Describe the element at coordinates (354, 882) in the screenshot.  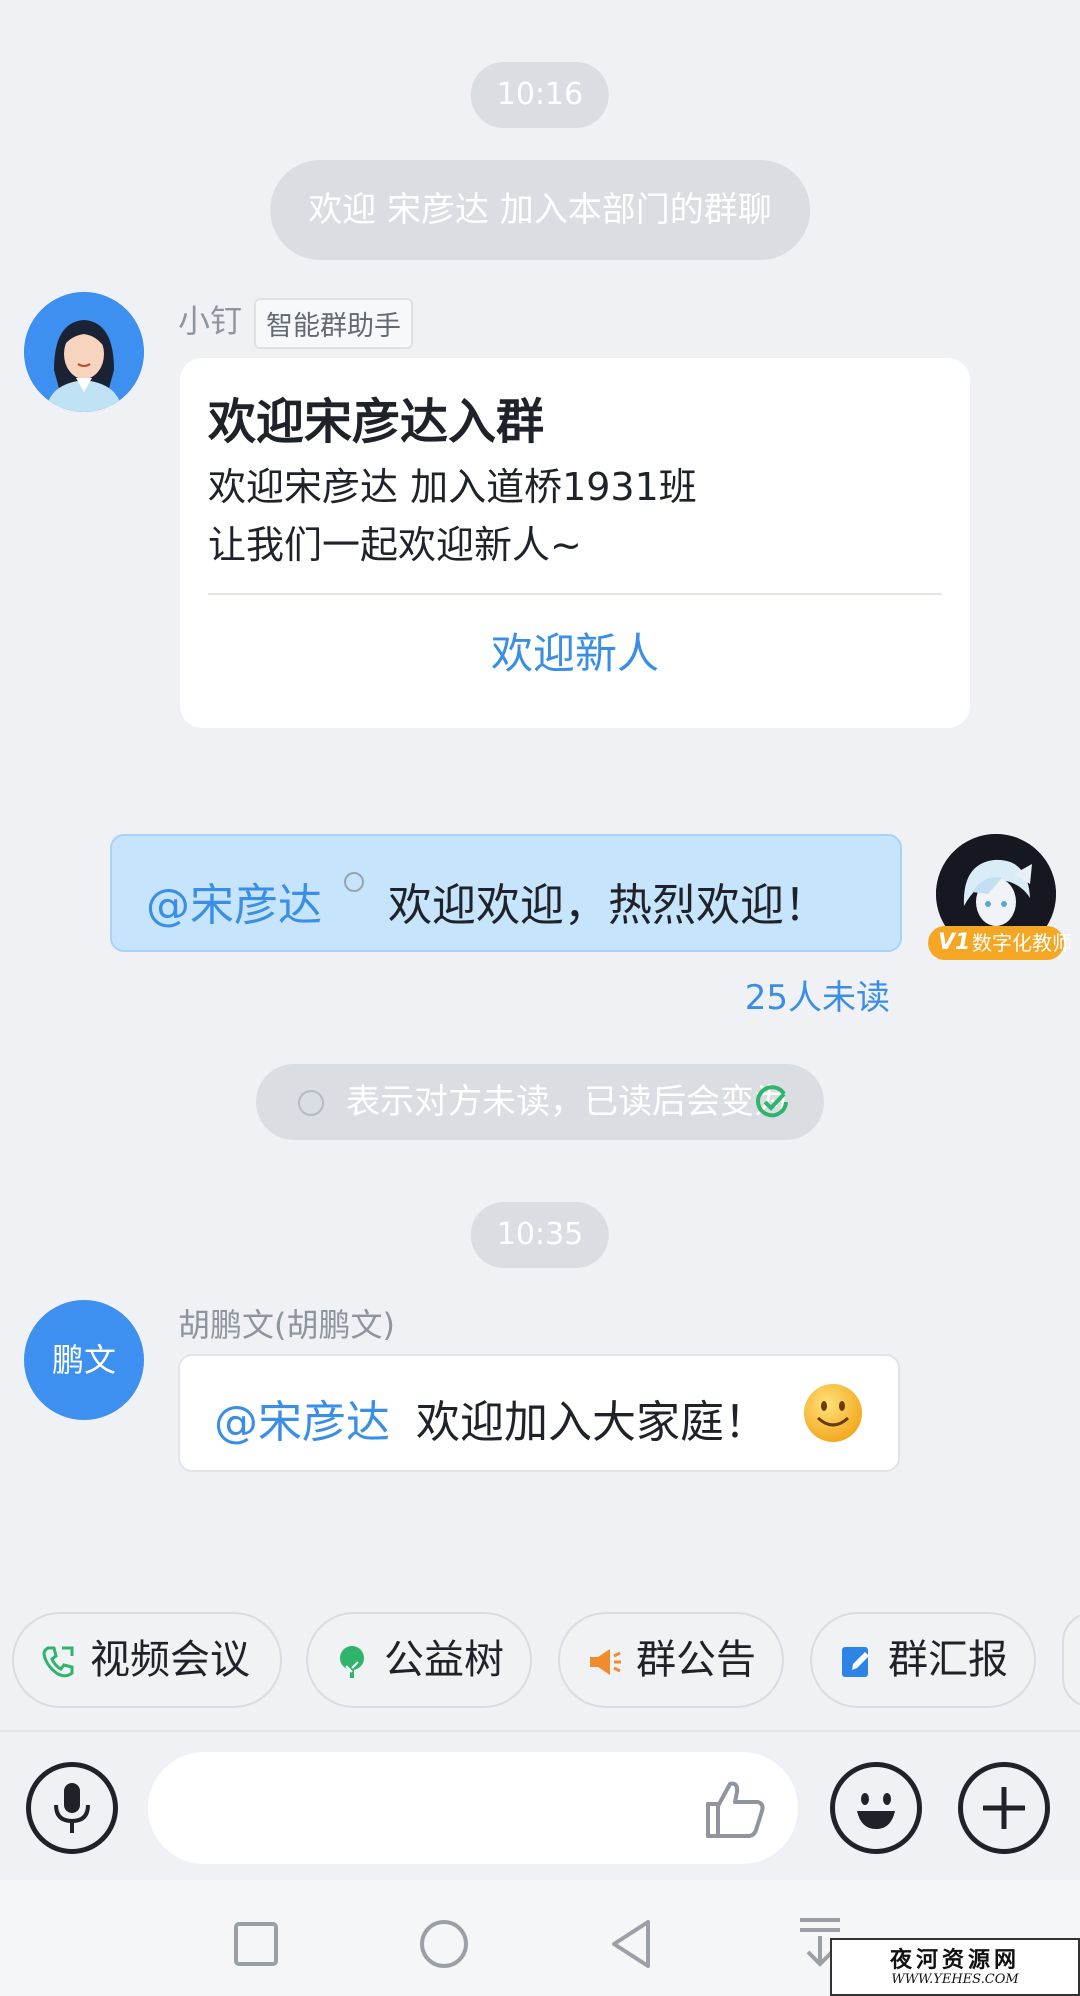
I see `unread-indicator-icon` at that location.